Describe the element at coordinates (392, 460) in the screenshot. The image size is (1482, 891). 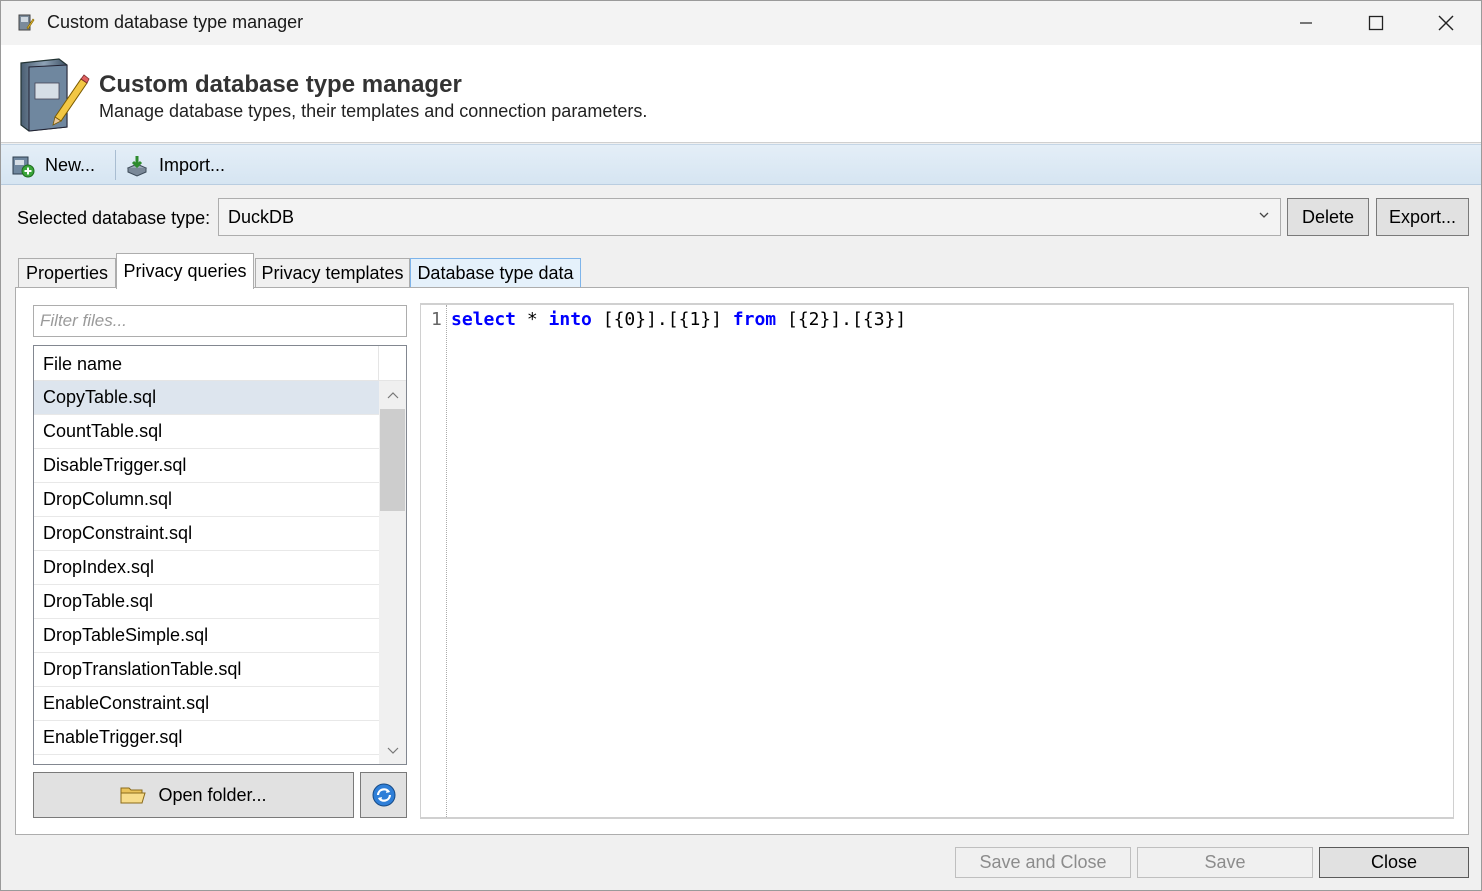
I see `scrollbar-thumb` at that location.